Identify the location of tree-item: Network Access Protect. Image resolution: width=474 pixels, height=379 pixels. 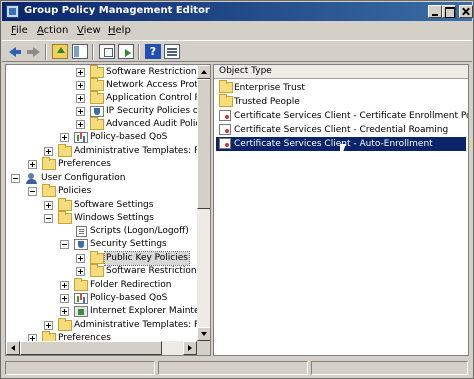
(108, 85).